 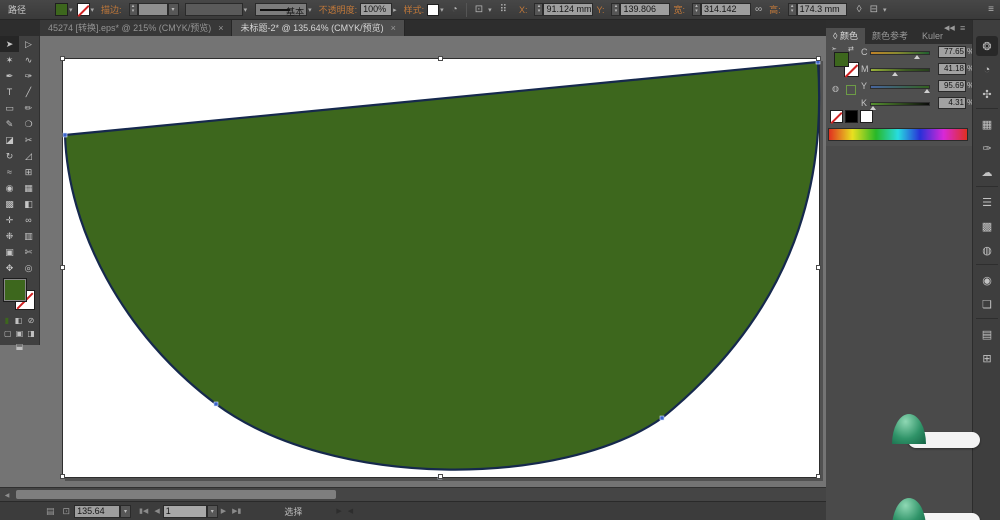 I want to click on color-panel-icon: ❂, so click(x=987, y=46).